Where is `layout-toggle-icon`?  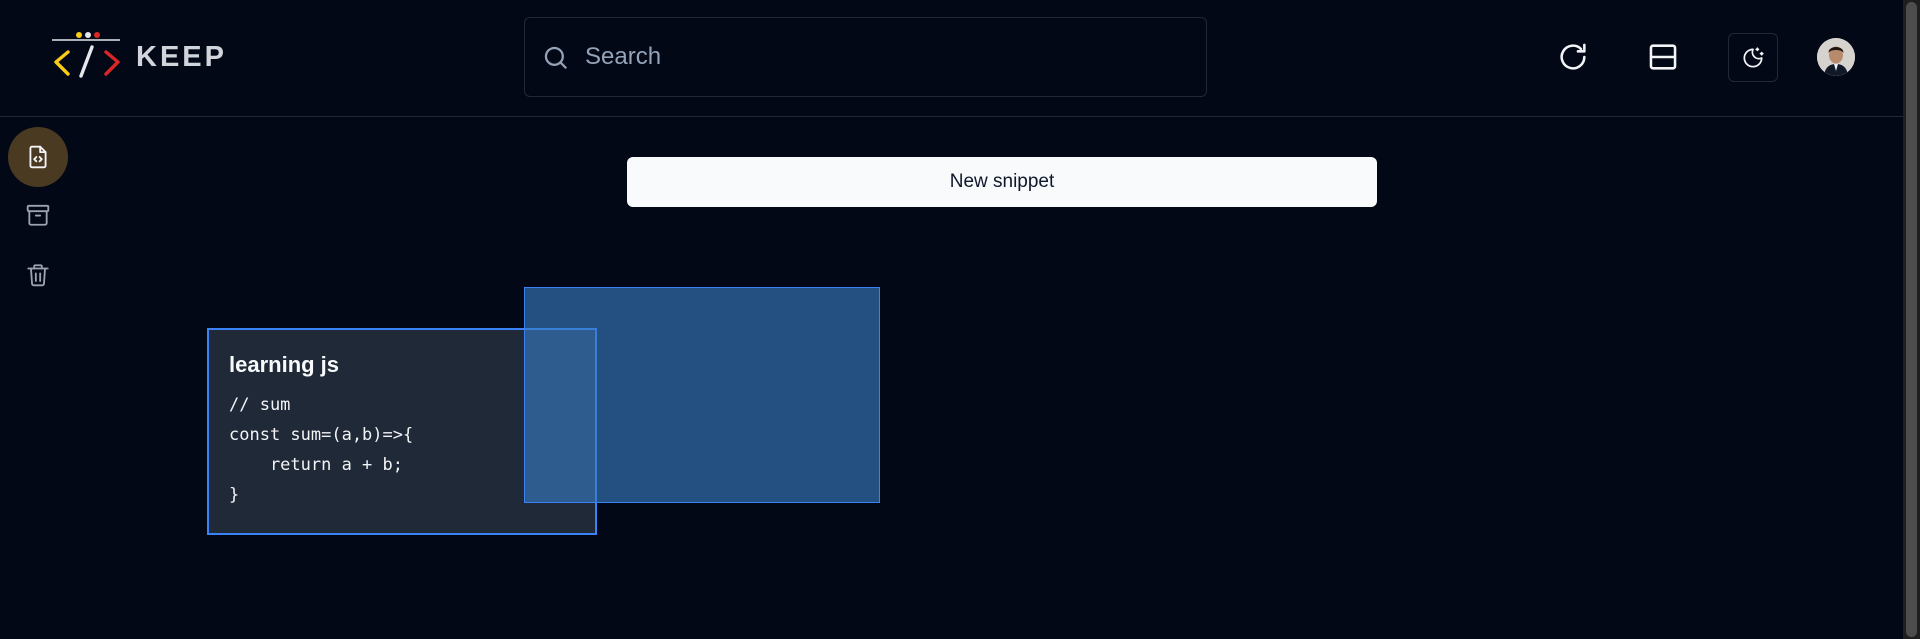 layout-toggle-icon is located at coordinates (1663, 57).